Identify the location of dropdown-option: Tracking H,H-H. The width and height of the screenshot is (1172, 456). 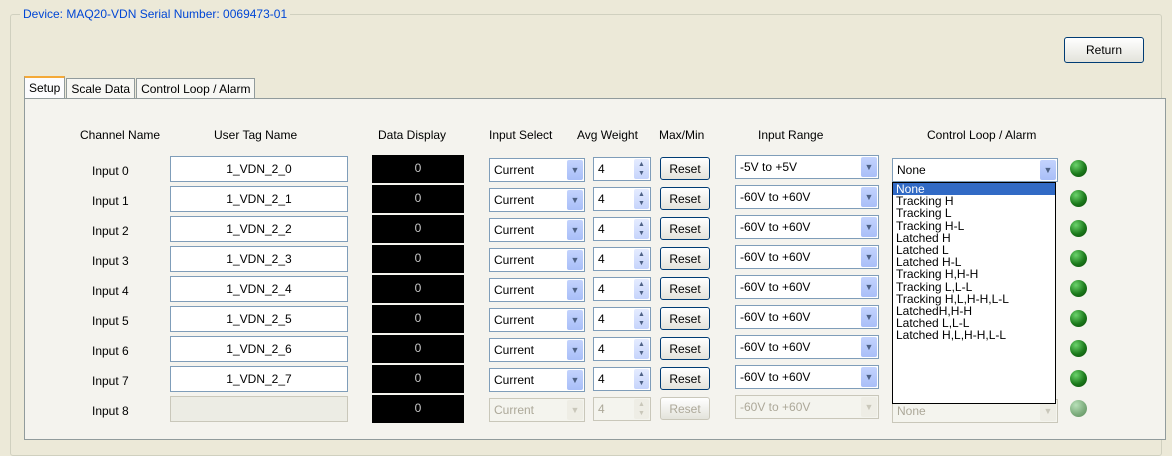
(974, 274).